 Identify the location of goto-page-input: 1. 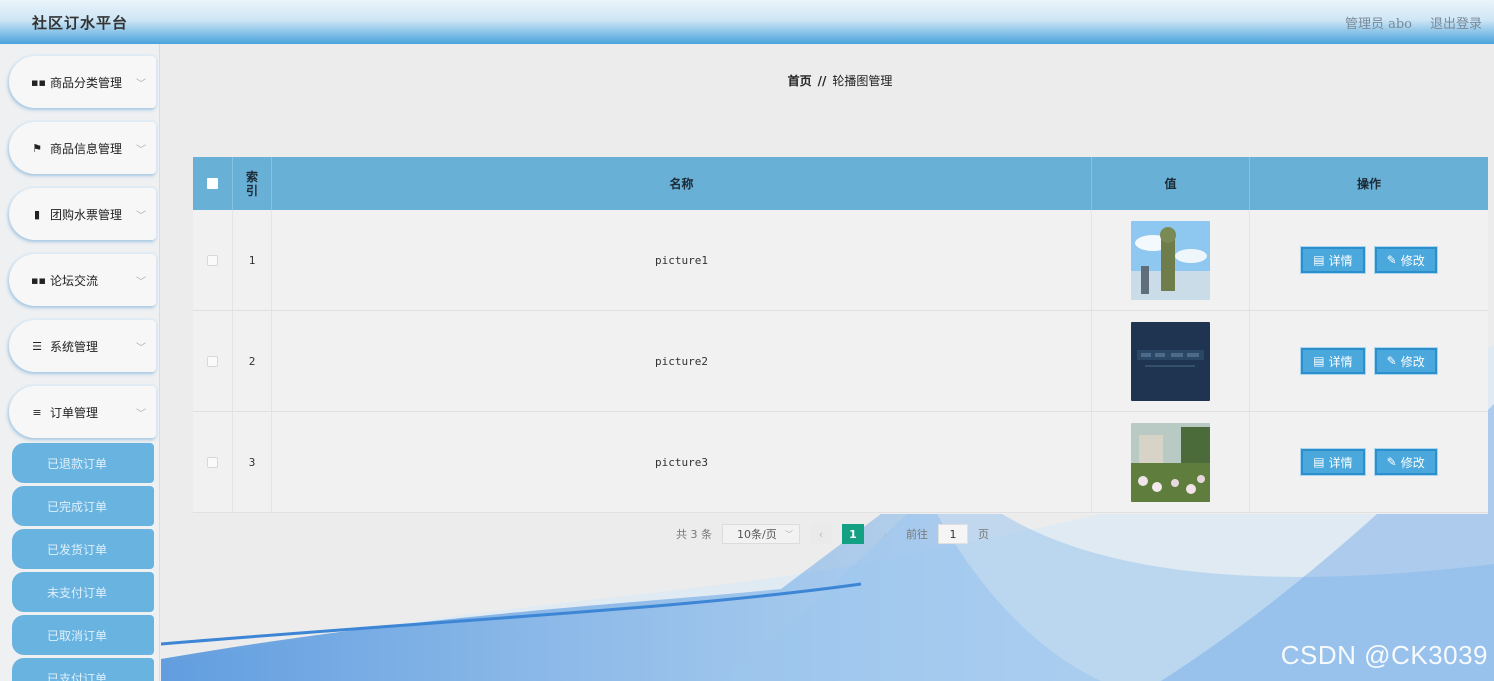
(953, 534).